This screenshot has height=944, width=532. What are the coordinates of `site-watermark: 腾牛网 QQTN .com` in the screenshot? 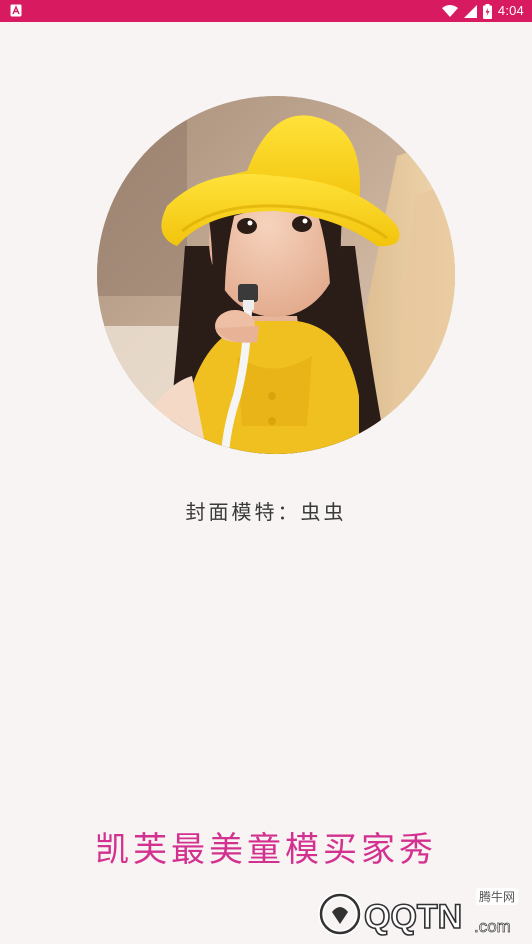 It's located at (419, 912).